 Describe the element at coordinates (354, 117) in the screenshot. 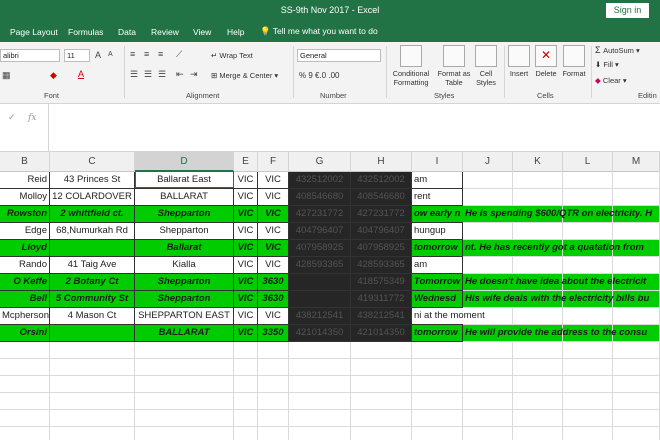

I see `formula-input` at that location.